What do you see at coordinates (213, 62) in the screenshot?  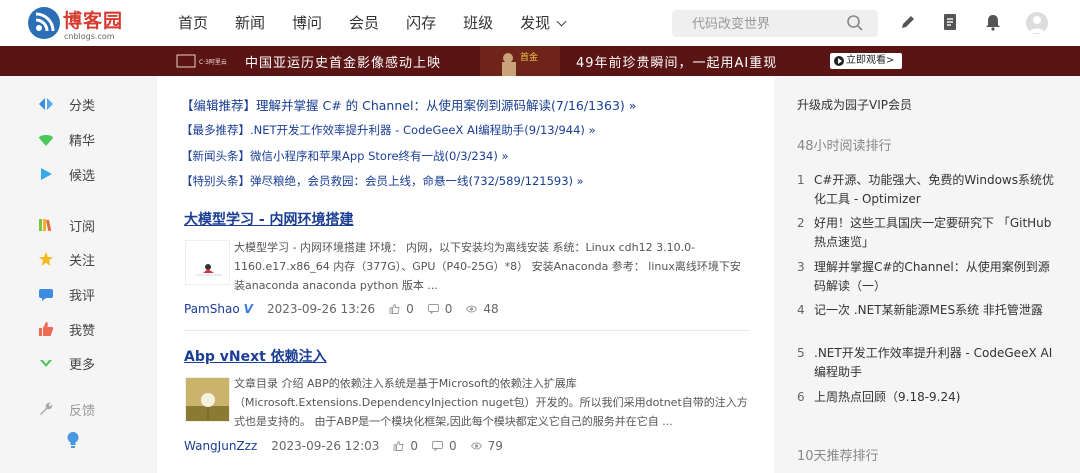 I see `svg-text: C·3阿里云` at bounding box center [213, 62].